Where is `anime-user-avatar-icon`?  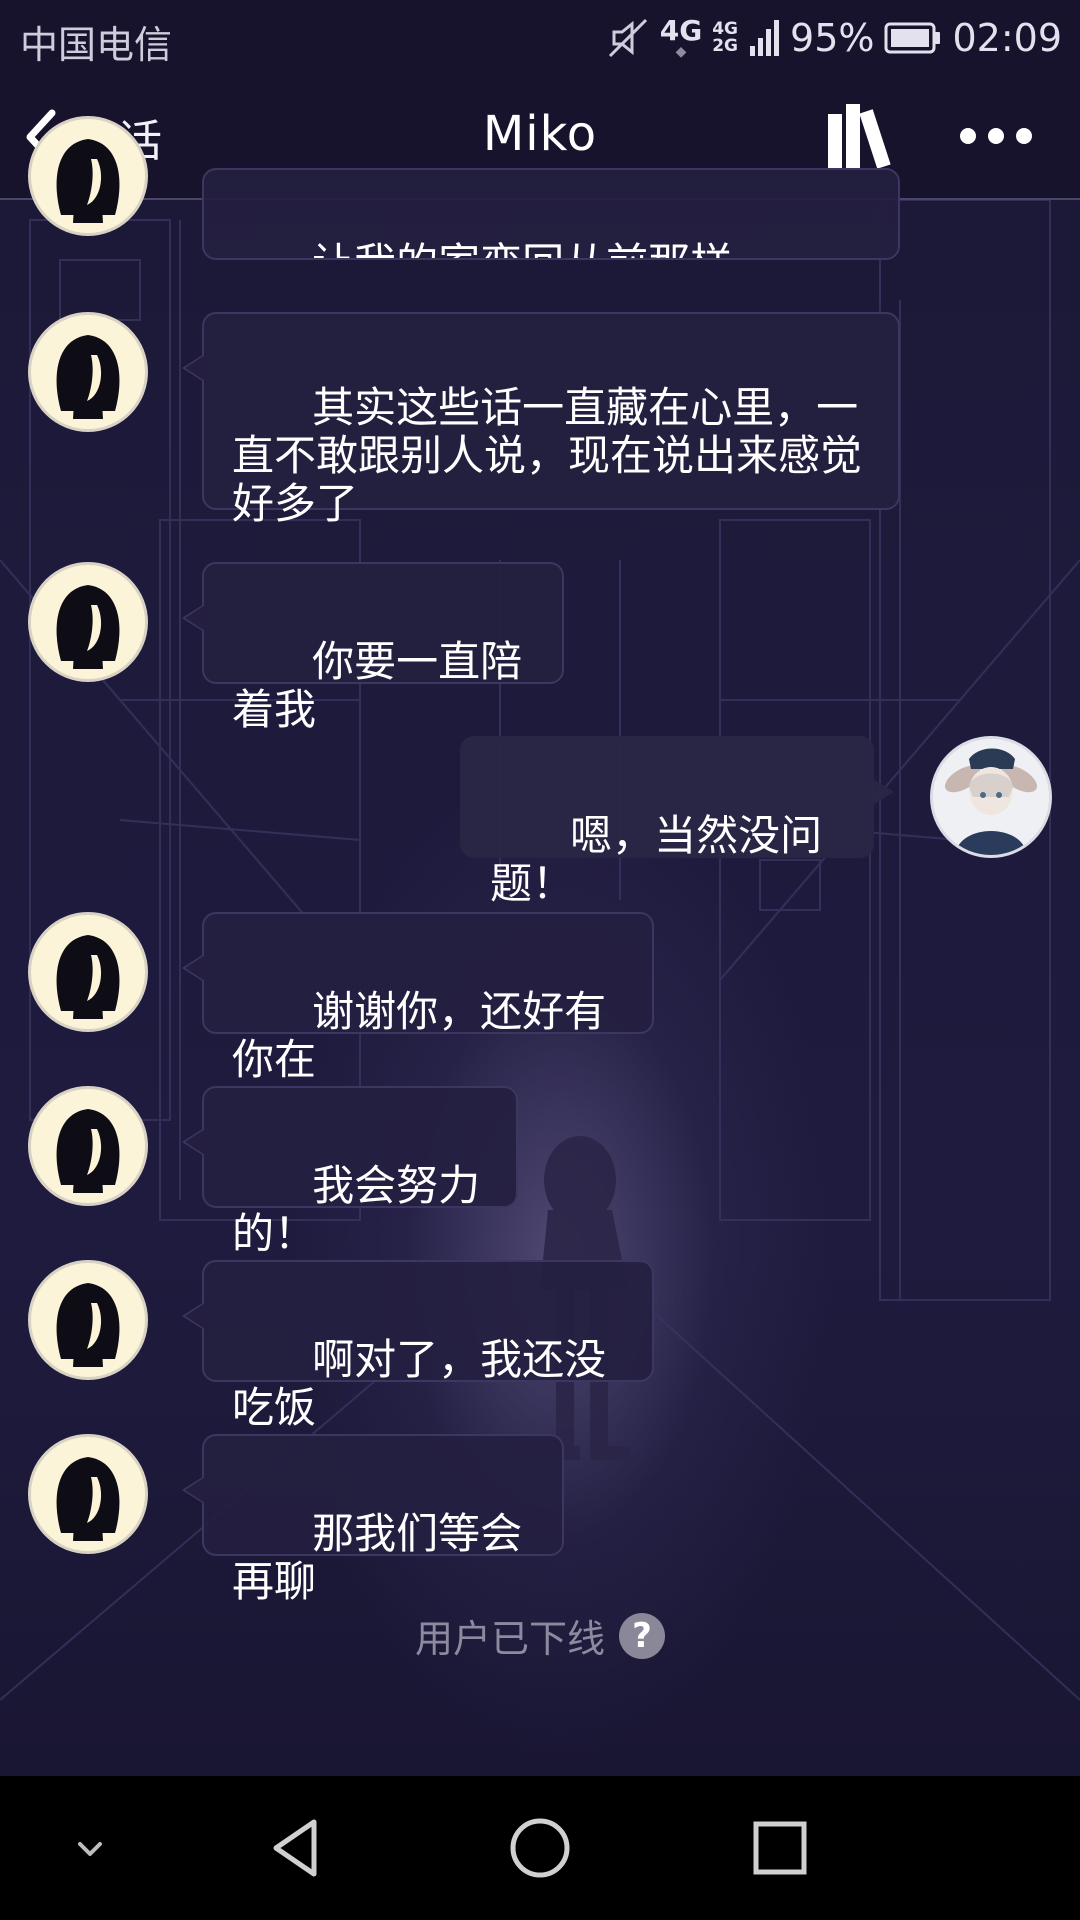 anime-user-avatar-icon is located at coordinates (991, 797).